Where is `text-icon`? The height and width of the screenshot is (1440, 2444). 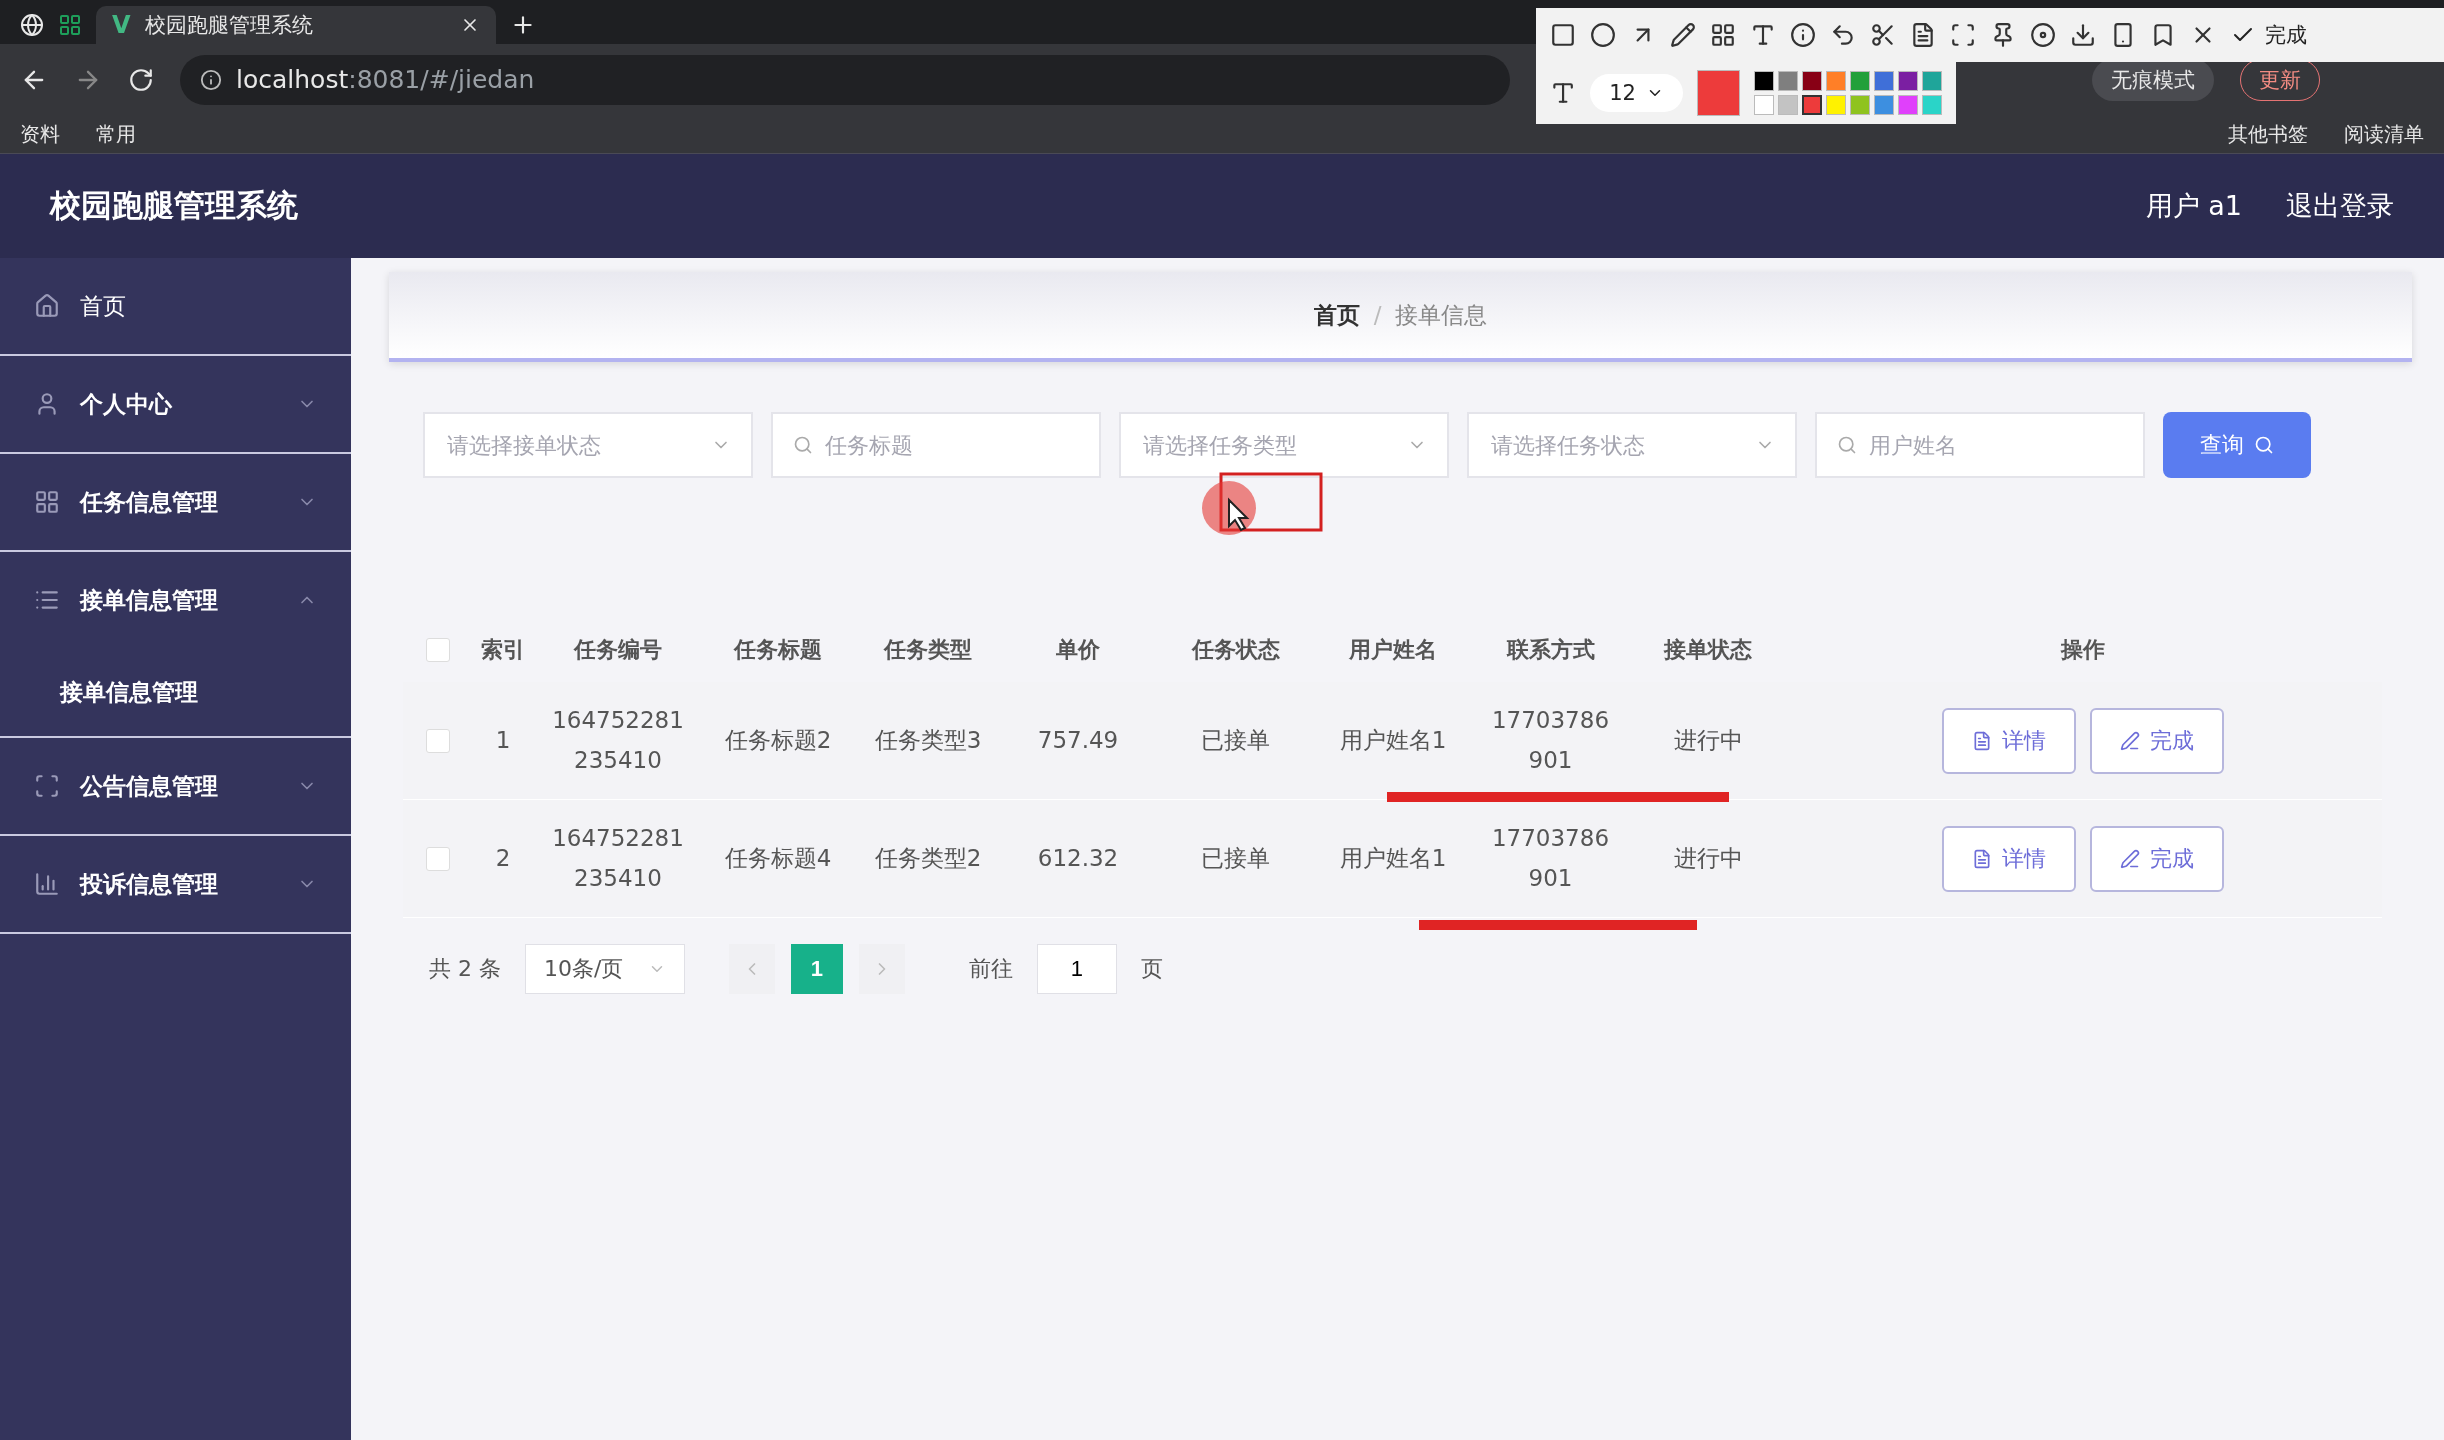 text-icon is located at coordinates (1763, 35).